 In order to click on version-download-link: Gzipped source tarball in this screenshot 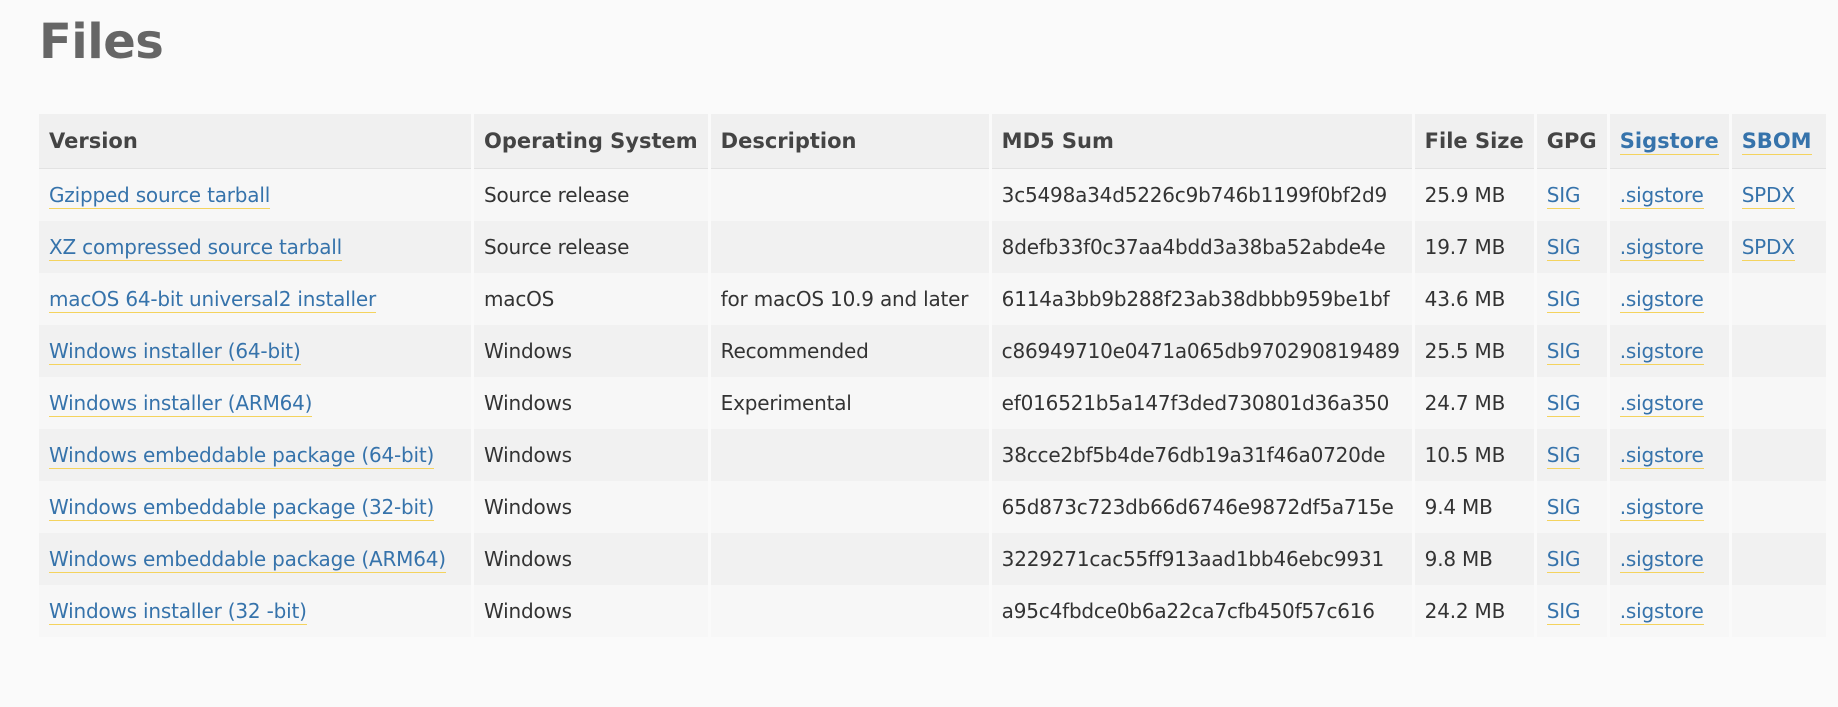, I will do `click(159, 196)`.